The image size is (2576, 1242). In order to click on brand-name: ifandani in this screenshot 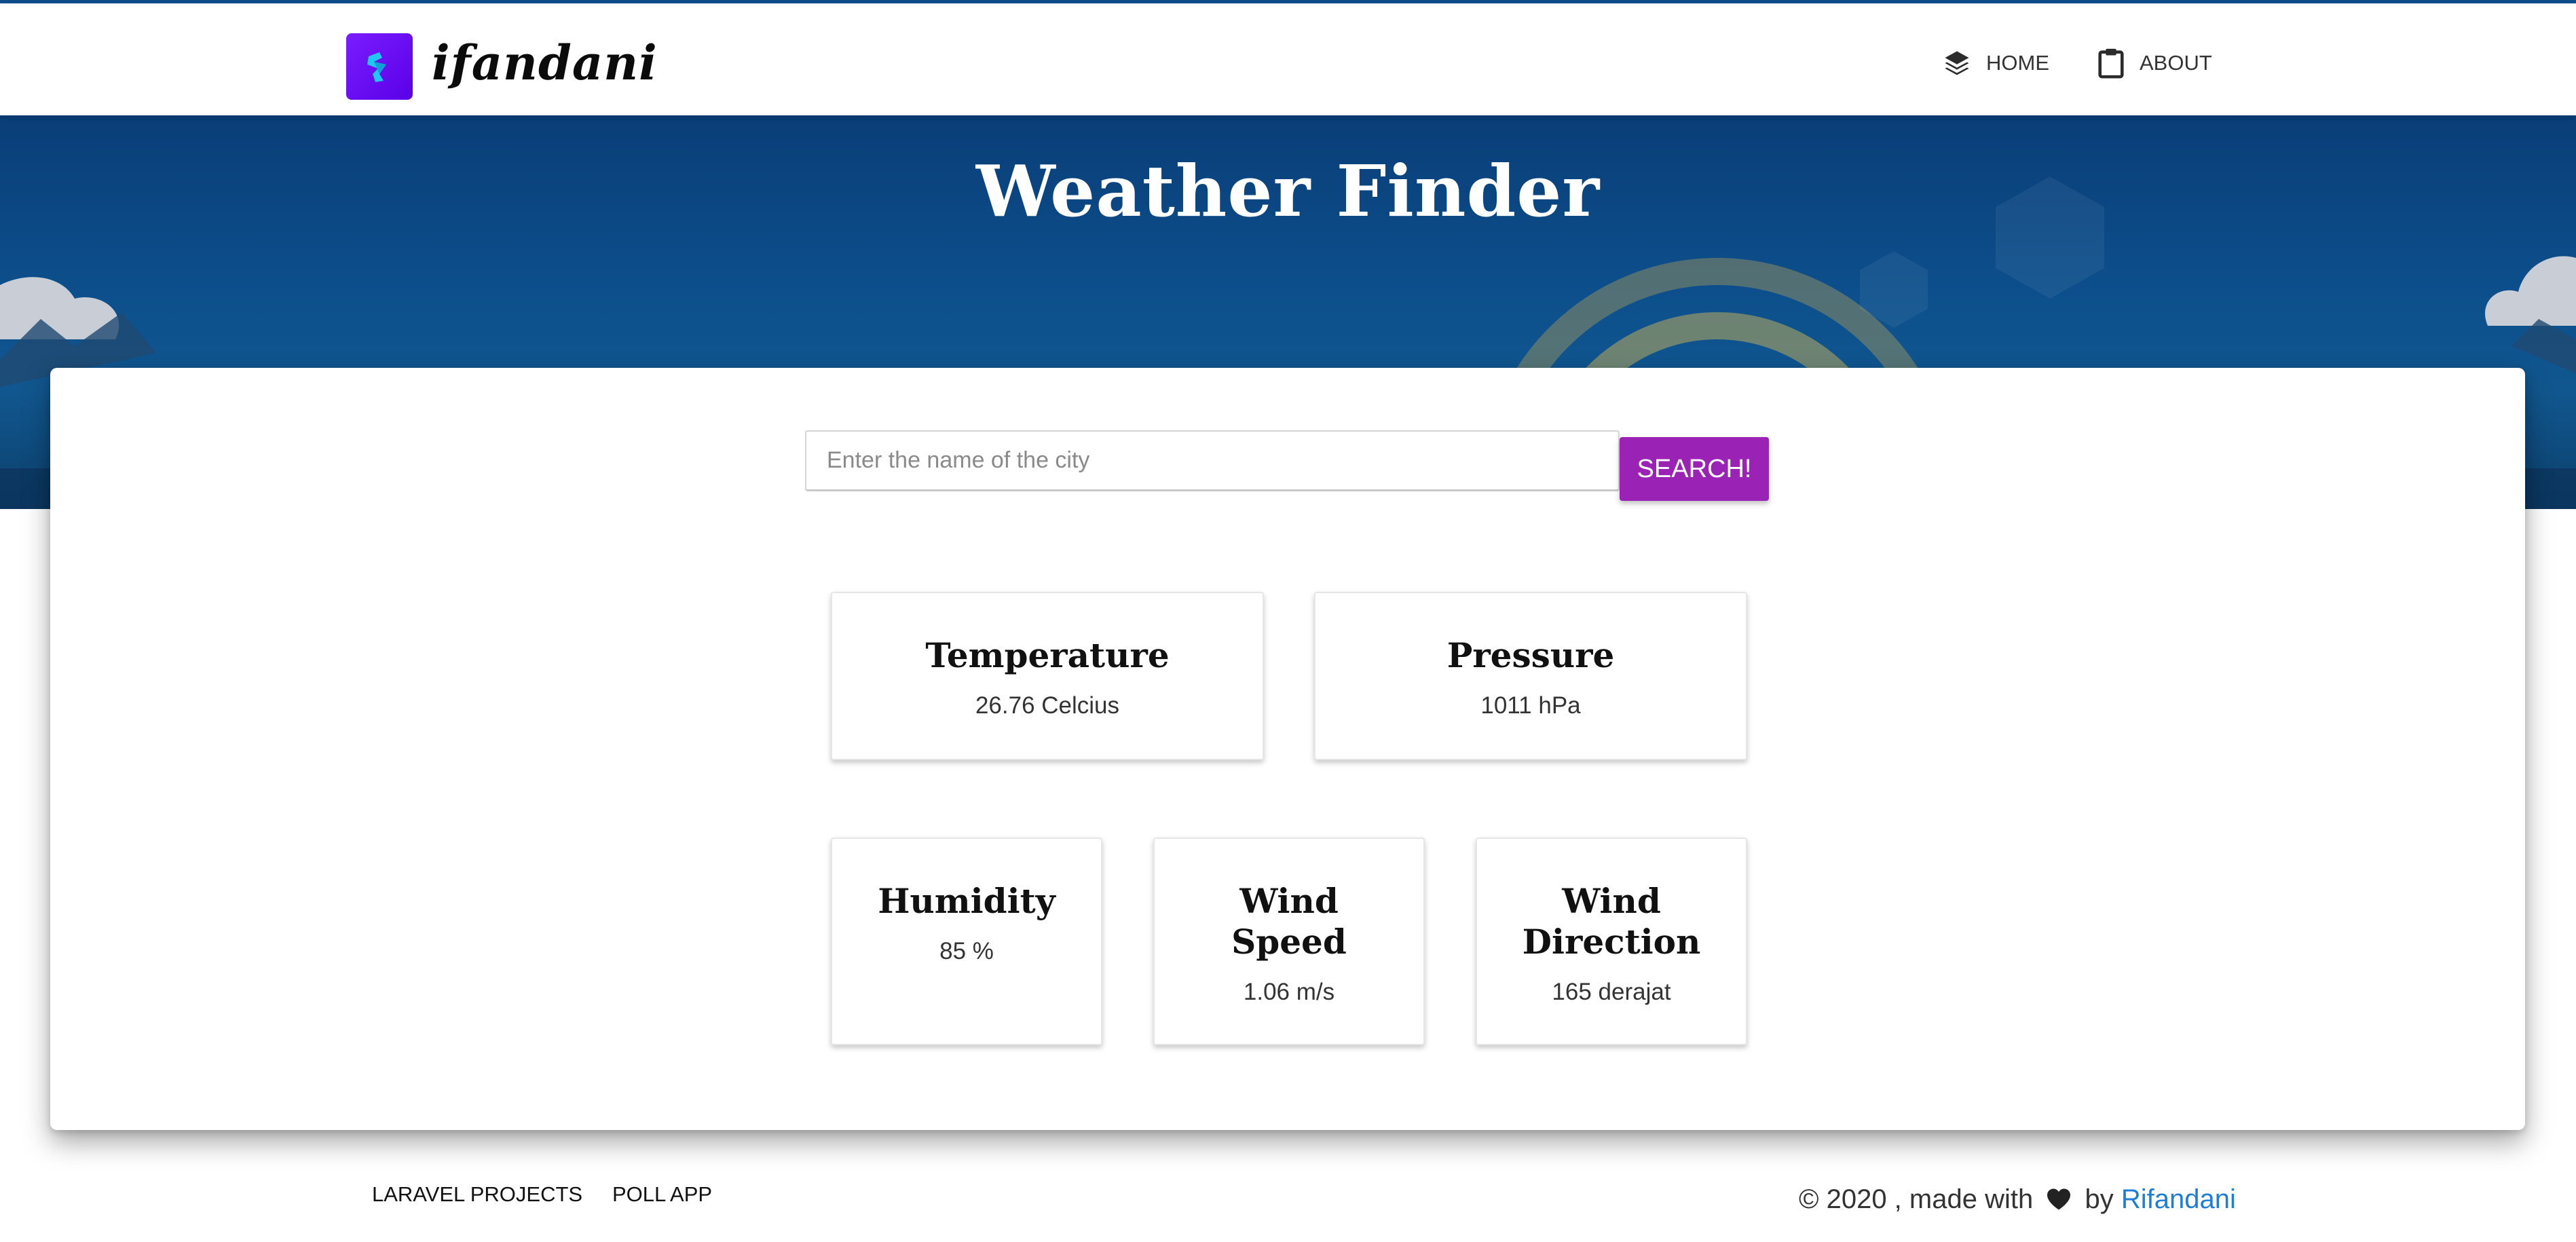, I will do `click(545, 63)`.